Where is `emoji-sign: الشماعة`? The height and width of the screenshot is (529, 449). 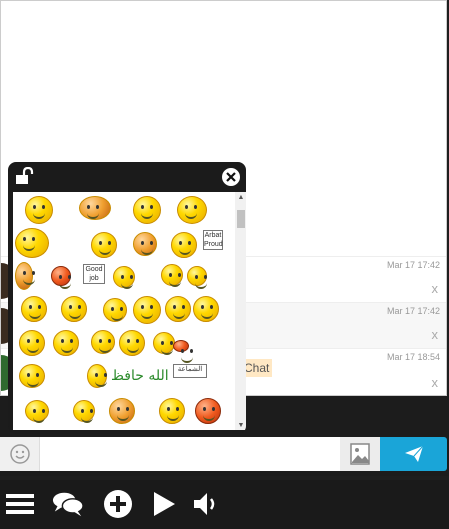 emoji-sign: الشماعة is located at coordinates (190, 371).